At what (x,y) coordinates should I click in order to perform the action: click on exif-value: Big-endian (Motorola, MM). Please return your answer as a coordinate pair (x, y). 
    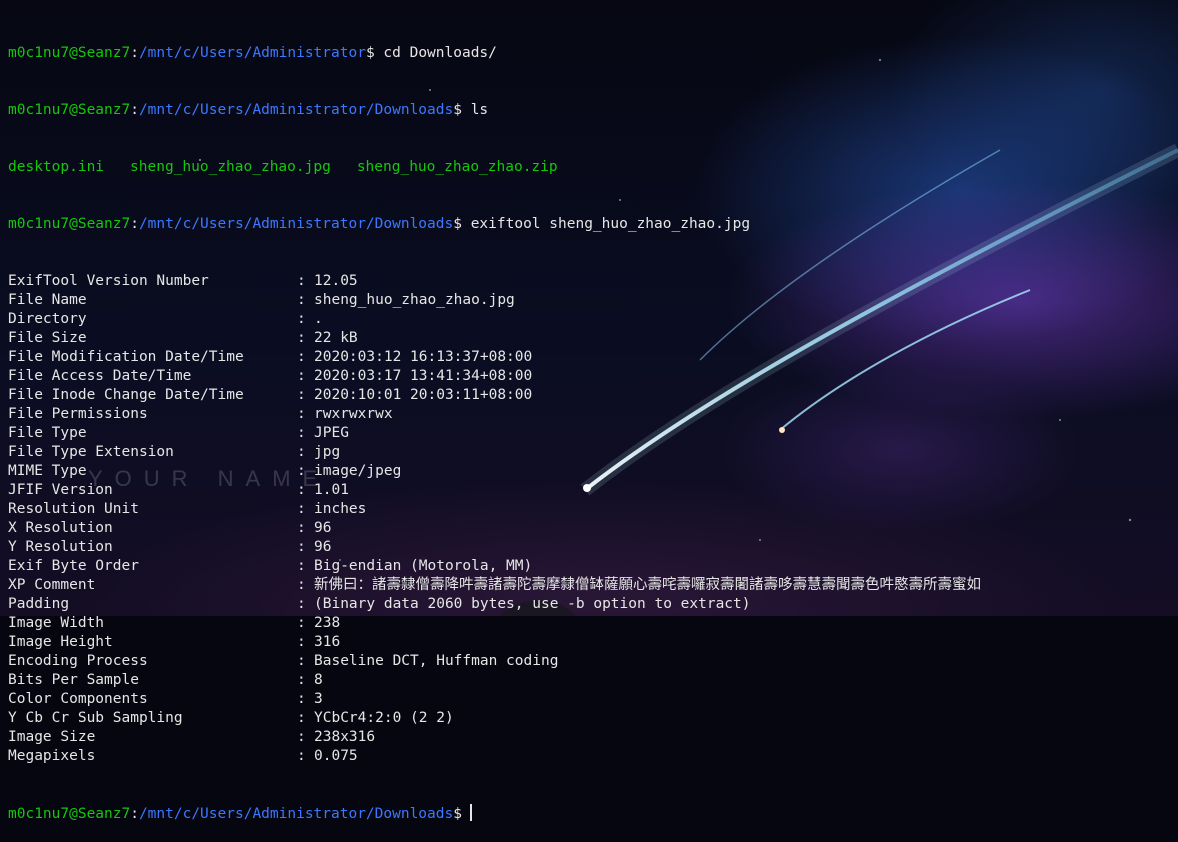
    Looking at the image, I should click on (423, 566).